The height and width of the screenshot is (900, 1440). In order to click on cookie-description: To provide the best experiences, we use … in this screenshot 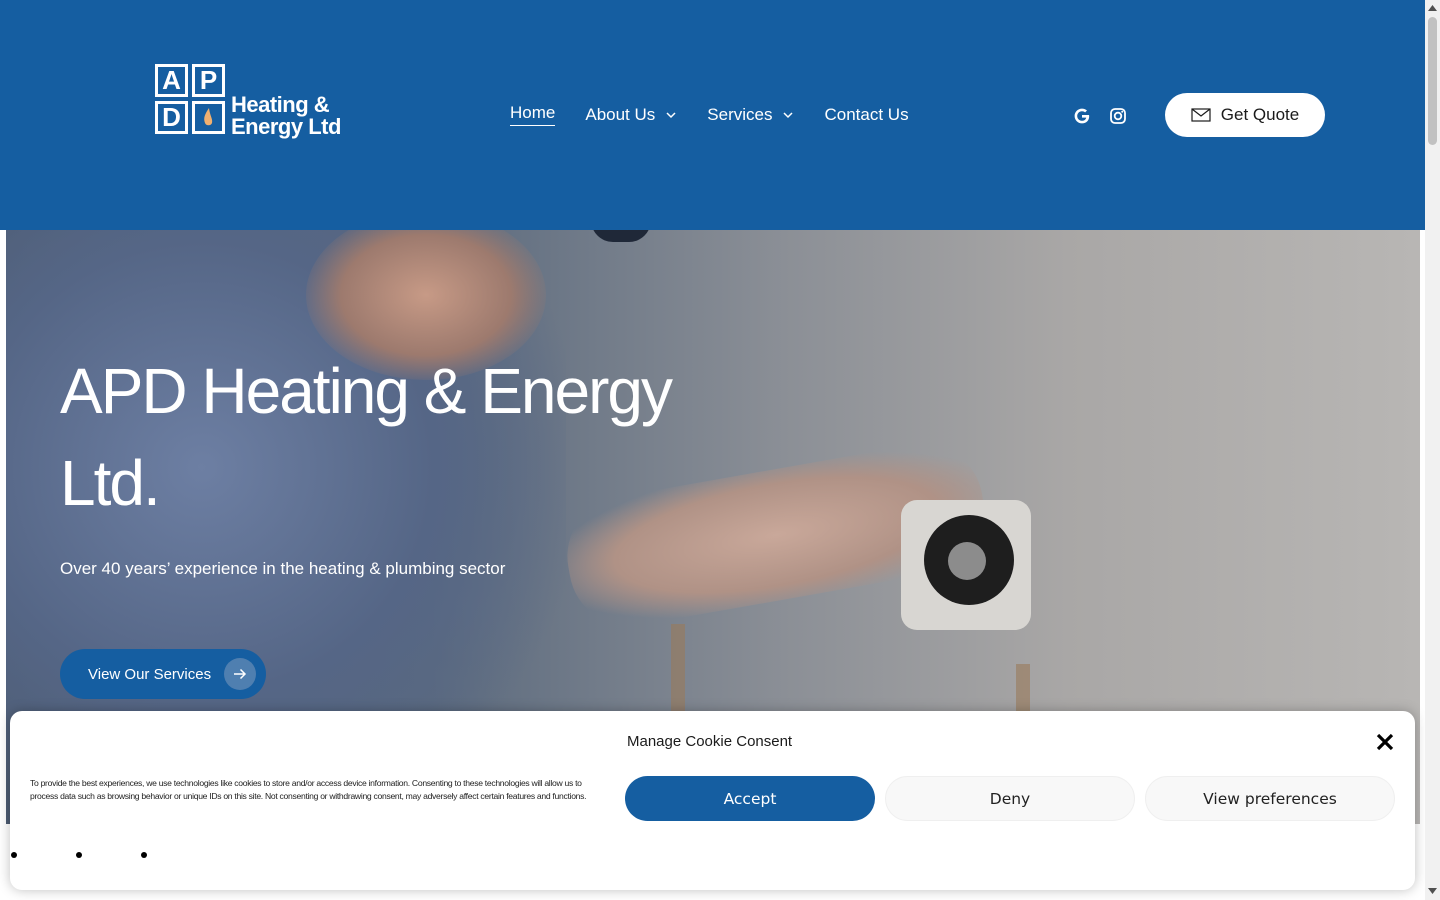, I will do `click(308, 789)`.